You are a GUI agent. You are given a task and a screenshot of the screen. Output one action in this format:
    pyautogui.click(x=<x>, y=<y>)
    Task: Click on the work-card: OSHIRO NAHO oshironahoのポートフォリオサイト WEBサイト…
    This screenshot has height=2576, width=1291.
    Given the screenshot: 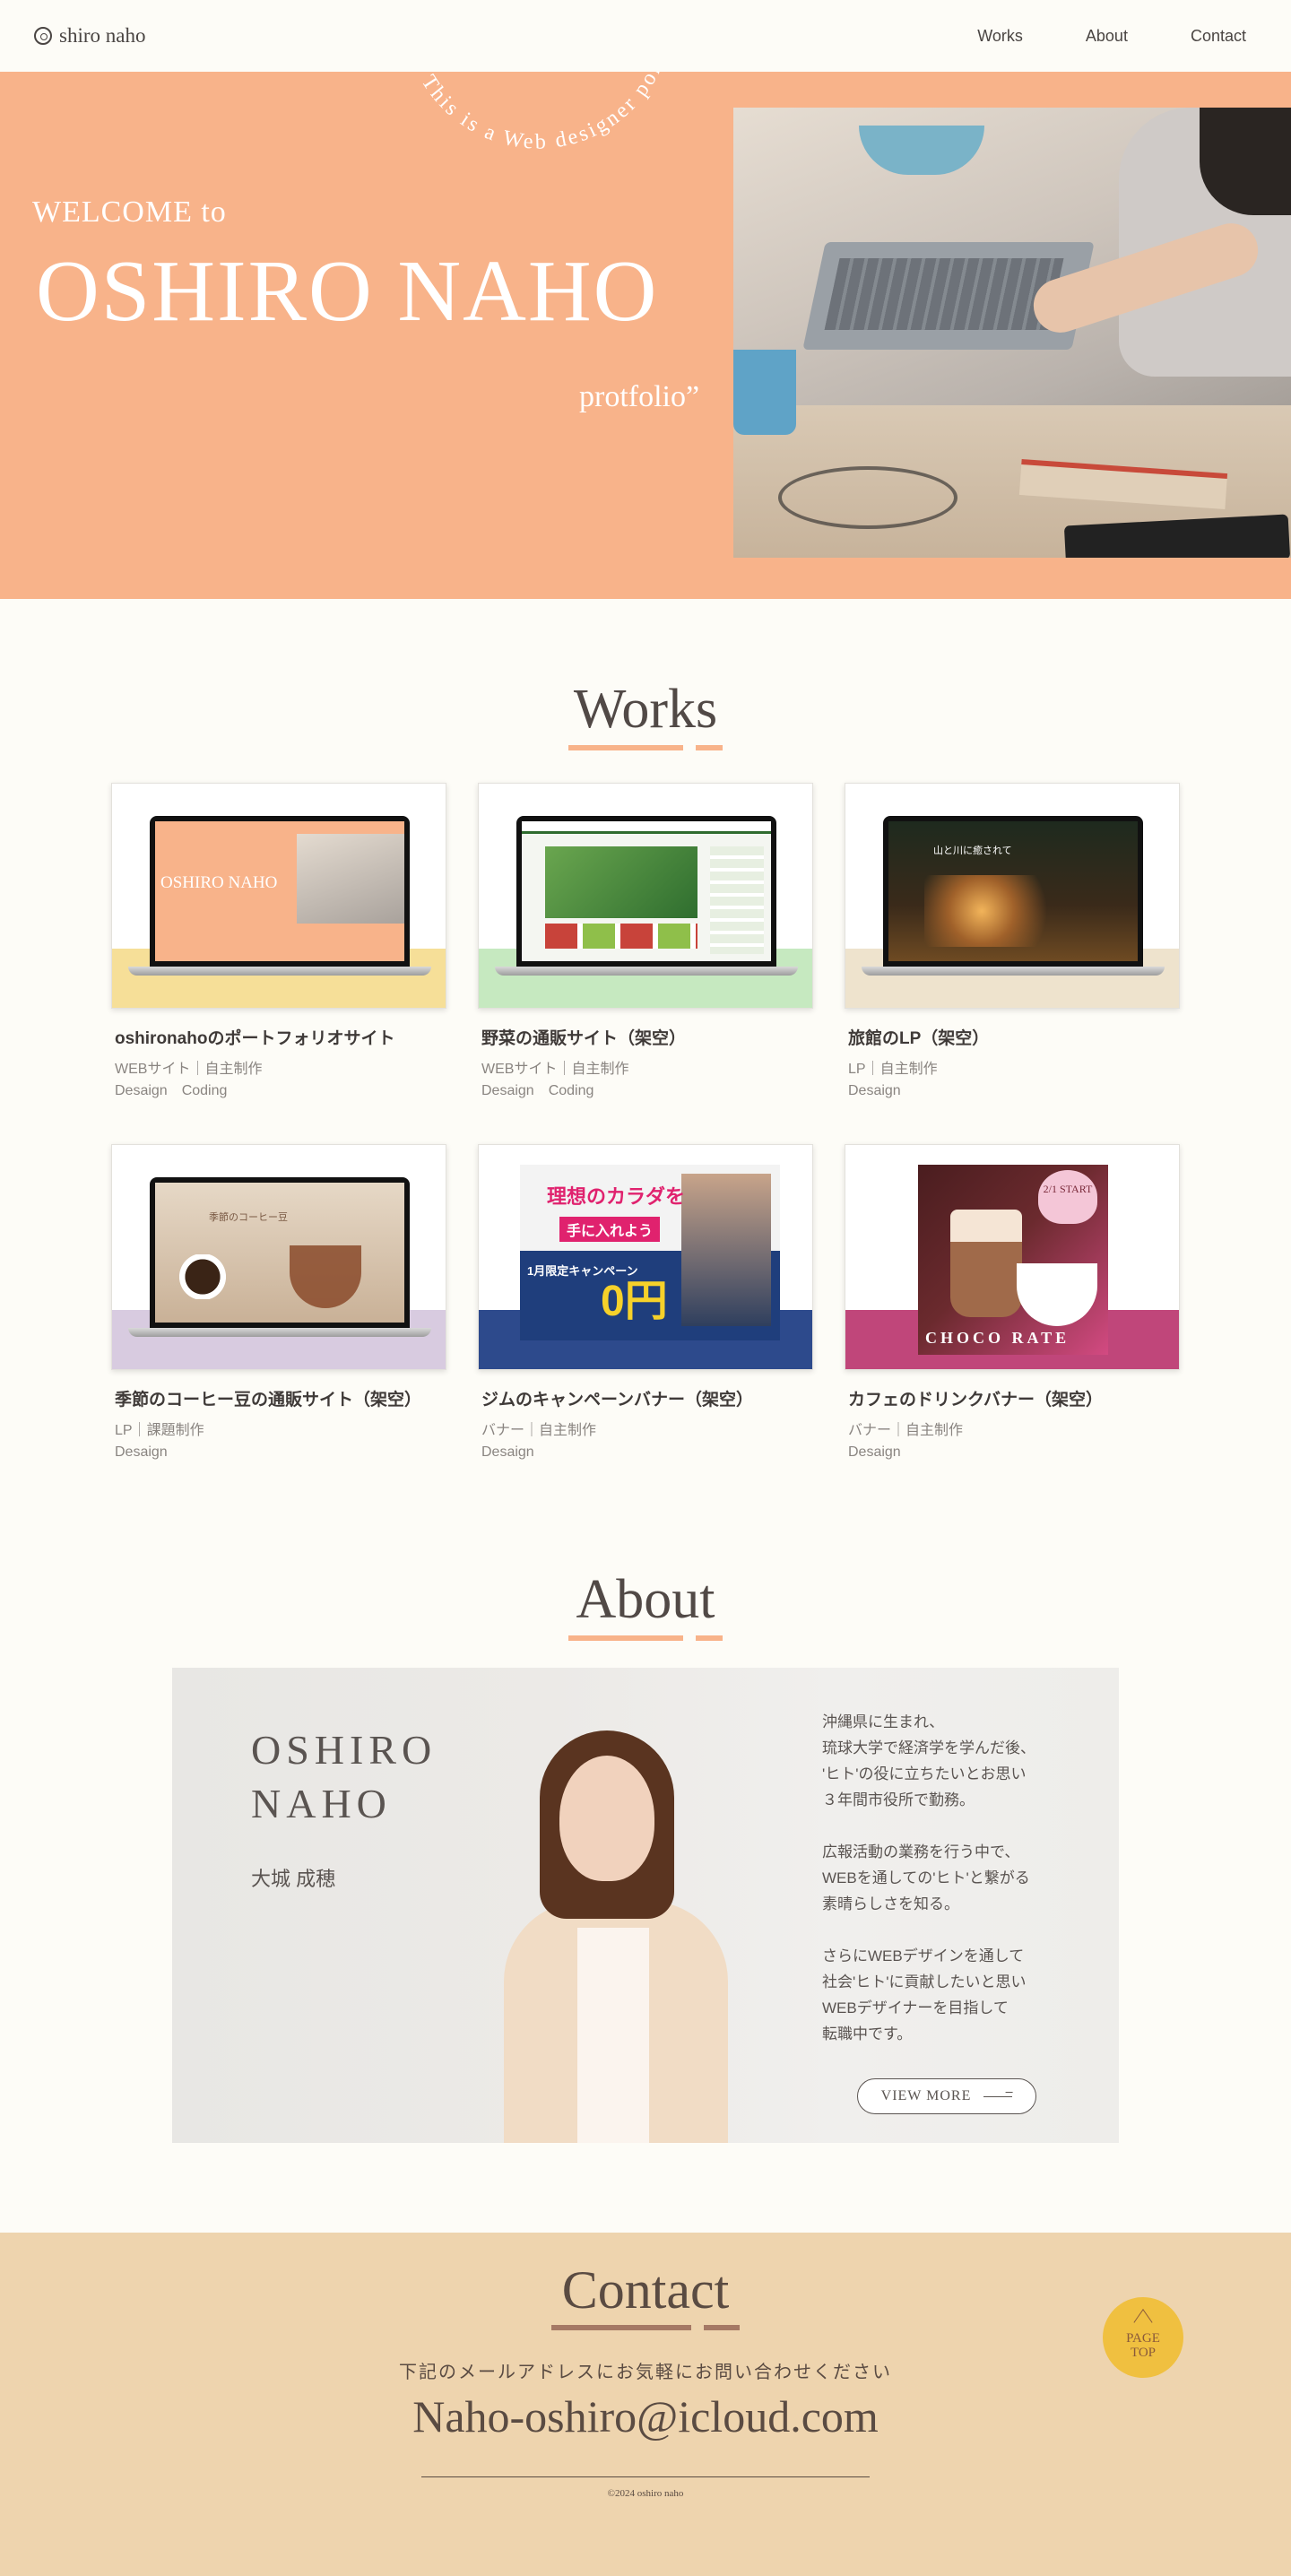 What is the action you would take?
    pyautogui.click(x=278, y=941)
    